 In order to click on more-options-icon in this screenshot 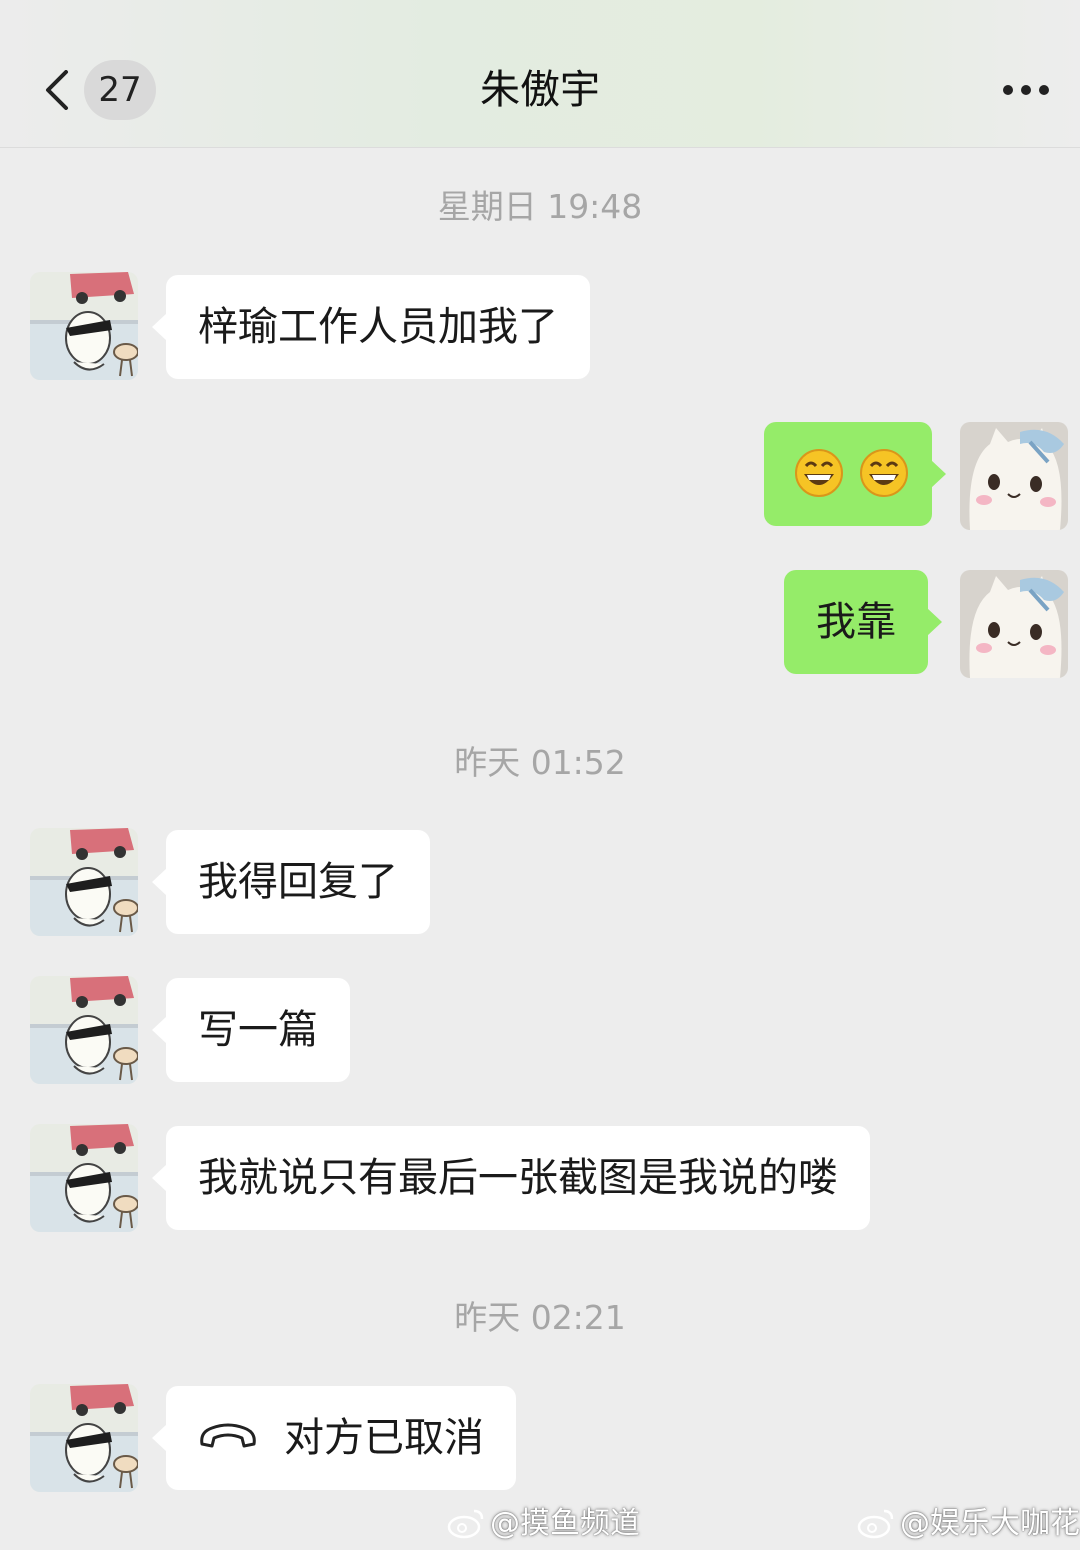, I will do `click(1026, 90)`.